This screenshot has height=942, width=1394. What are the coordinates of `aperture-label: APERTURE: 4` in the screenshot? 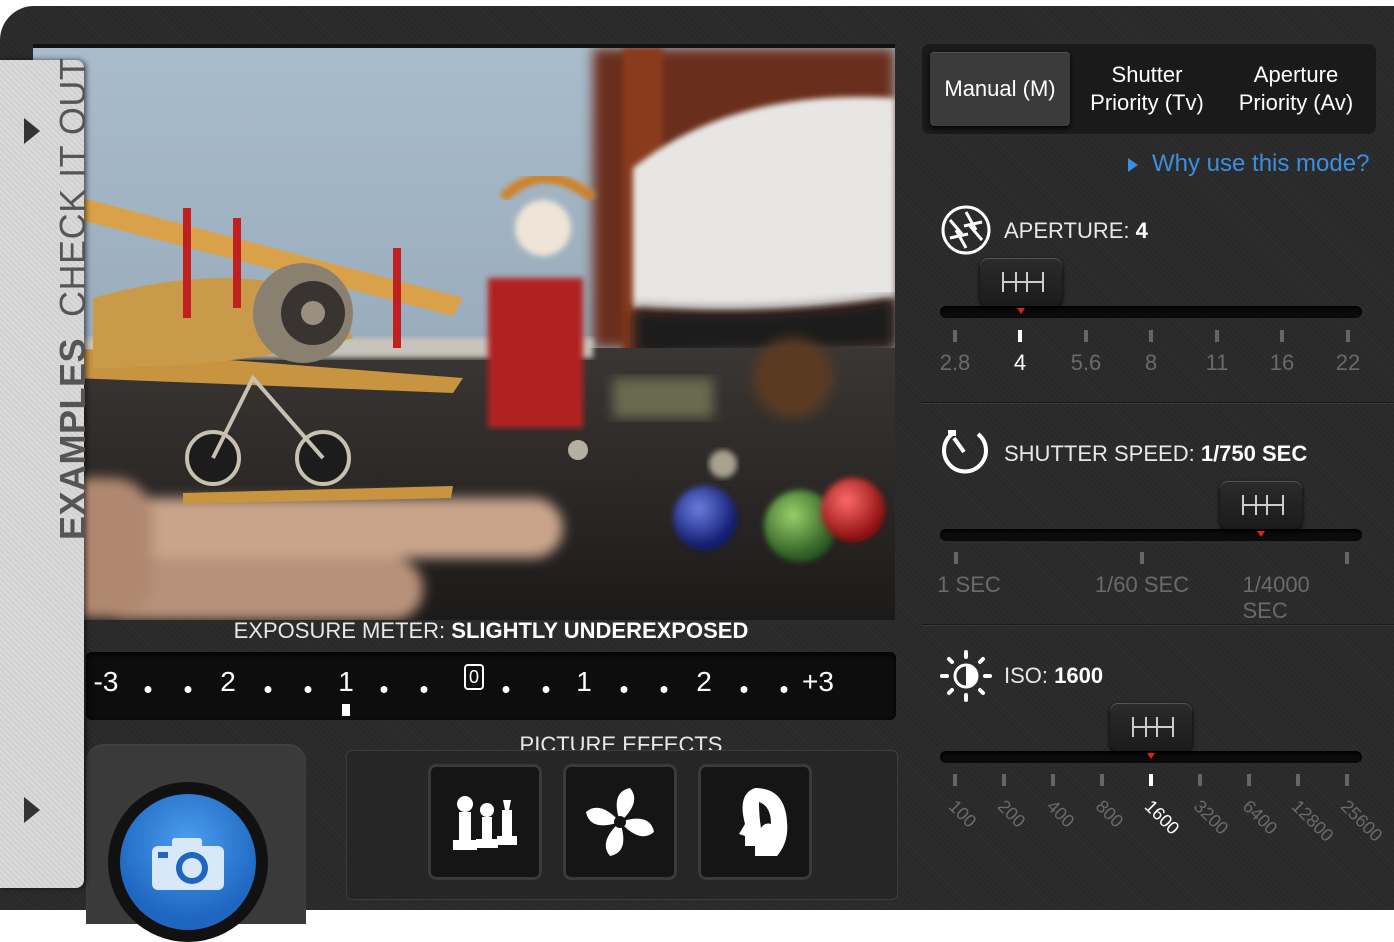 It's located at (1076, 231).